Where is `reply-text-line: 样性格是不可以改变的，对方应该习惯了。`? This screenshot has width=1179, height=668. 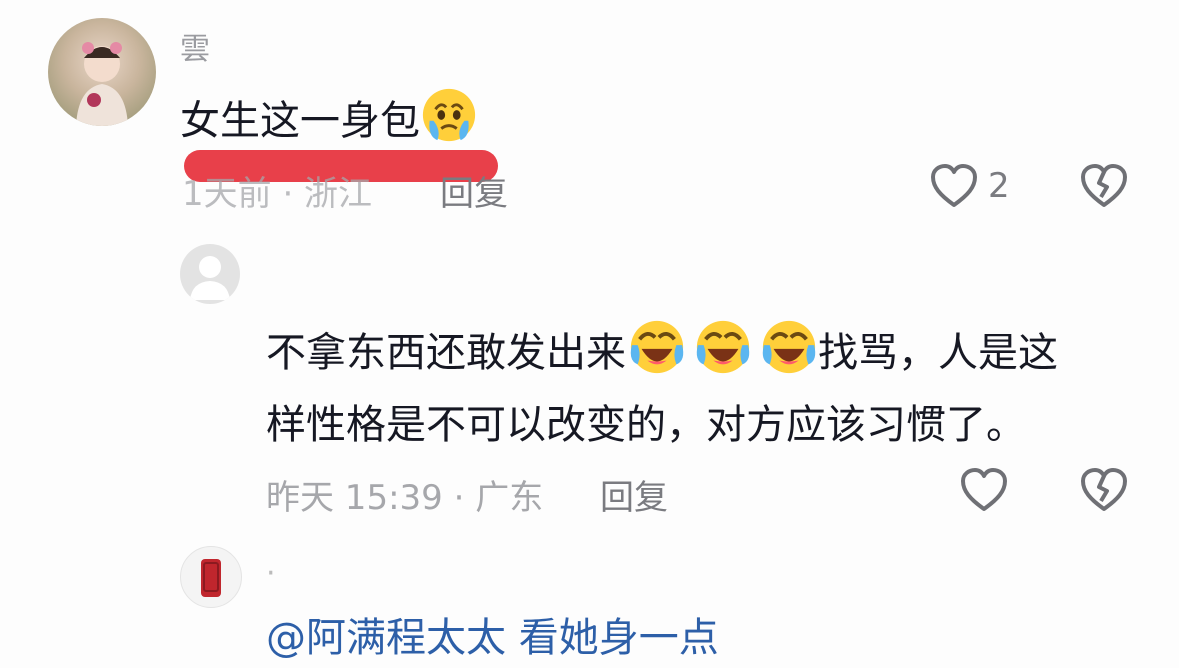
reply-text-line: 样性格是不可以改变的，对方应该习惯了。 is located at coordinates (646, 425).